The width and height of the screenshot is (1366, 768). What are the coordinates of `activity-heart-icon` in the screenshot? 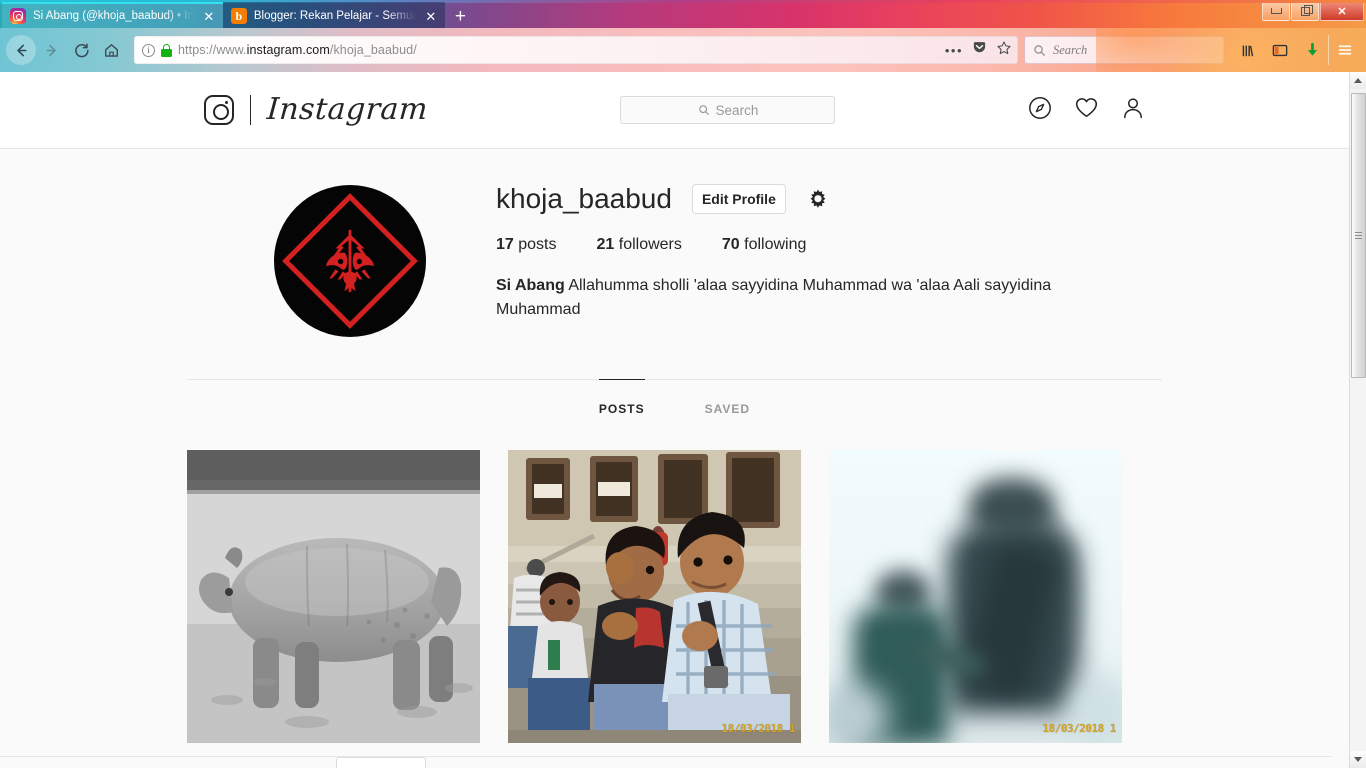 It's located at (1086, 110).